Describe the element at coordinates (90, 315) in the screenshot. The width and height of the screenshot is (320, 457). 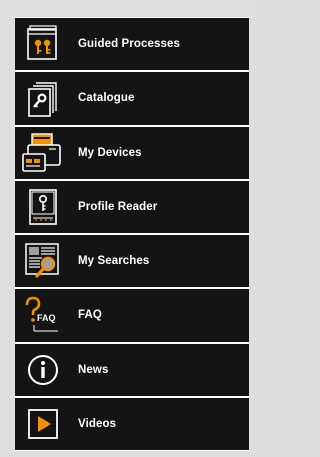
I see `menu-item-label: FAQ` at that location.